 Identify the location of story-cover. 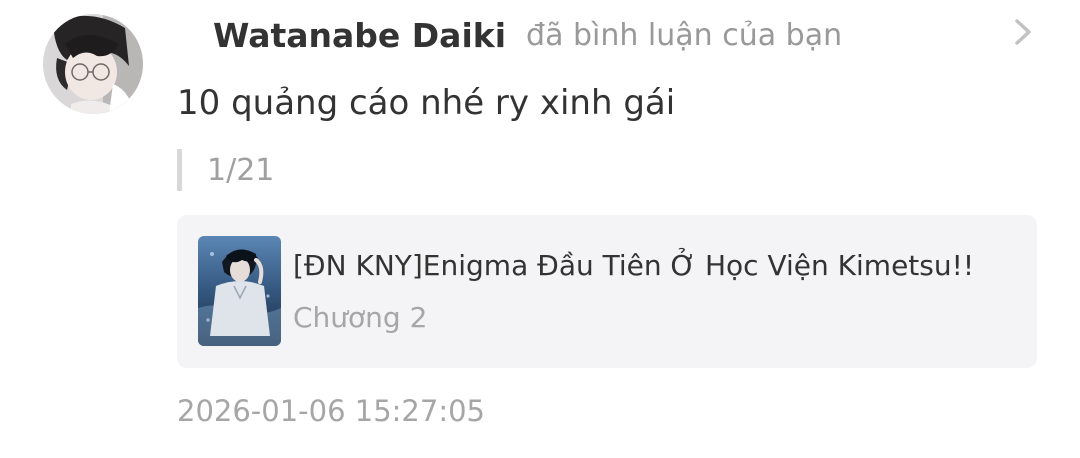
(239, 291).